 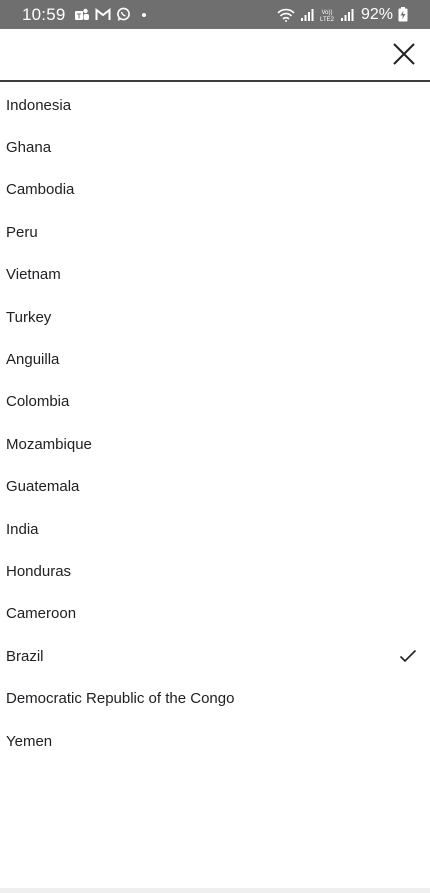 I want to click on country-item-cambodia: Cambodia, so click(x=215, y=190).